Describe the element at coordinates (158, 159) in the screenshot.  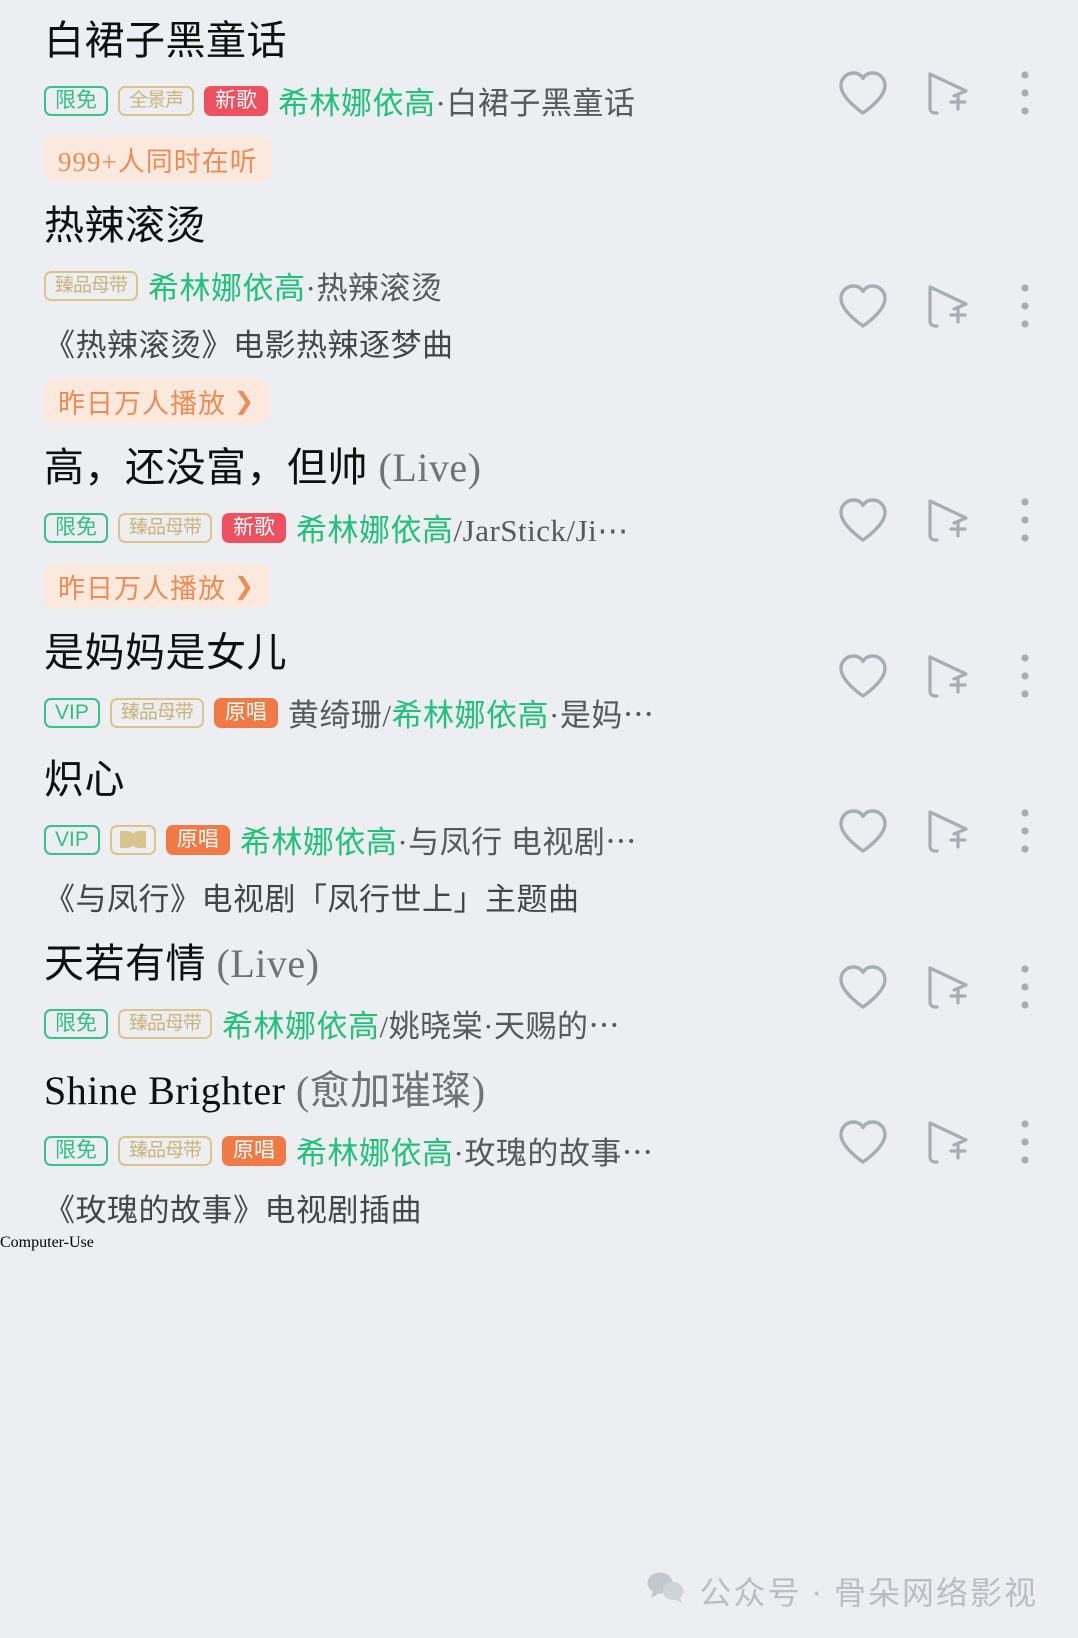
I see `song-badge: 999+人同时在听` at that location.